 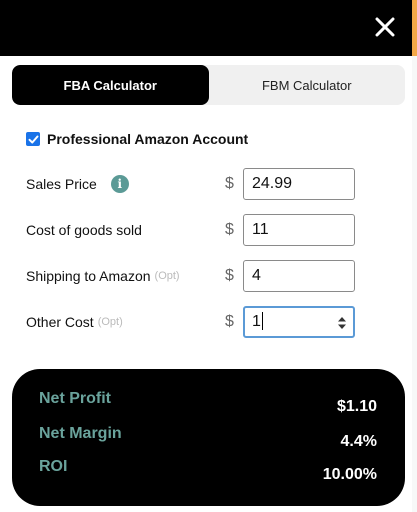 What do you see at coordinates (260, 229) in the screenshot?
I see `cogs-value: 11` at bounding box center [260, 229].